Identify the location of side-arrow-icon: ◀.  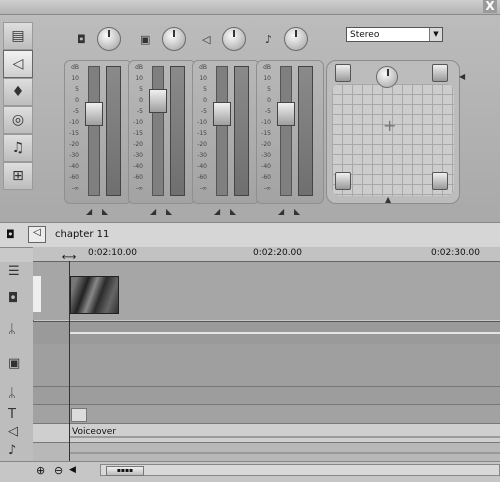
(462, 76).